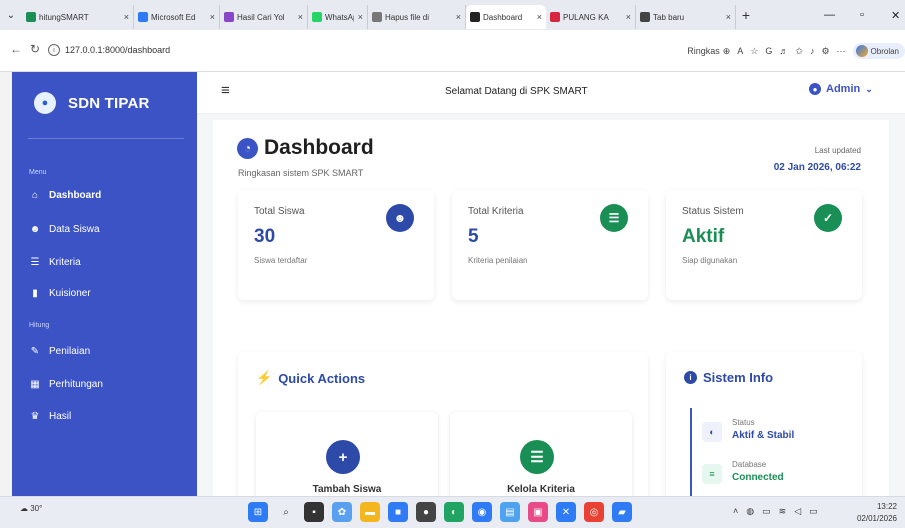 The image size is (905, 528). Describe the element at coordinates (225, 90) in the screenshot. I see `hamburger-menu-icon: ≡` at that location.